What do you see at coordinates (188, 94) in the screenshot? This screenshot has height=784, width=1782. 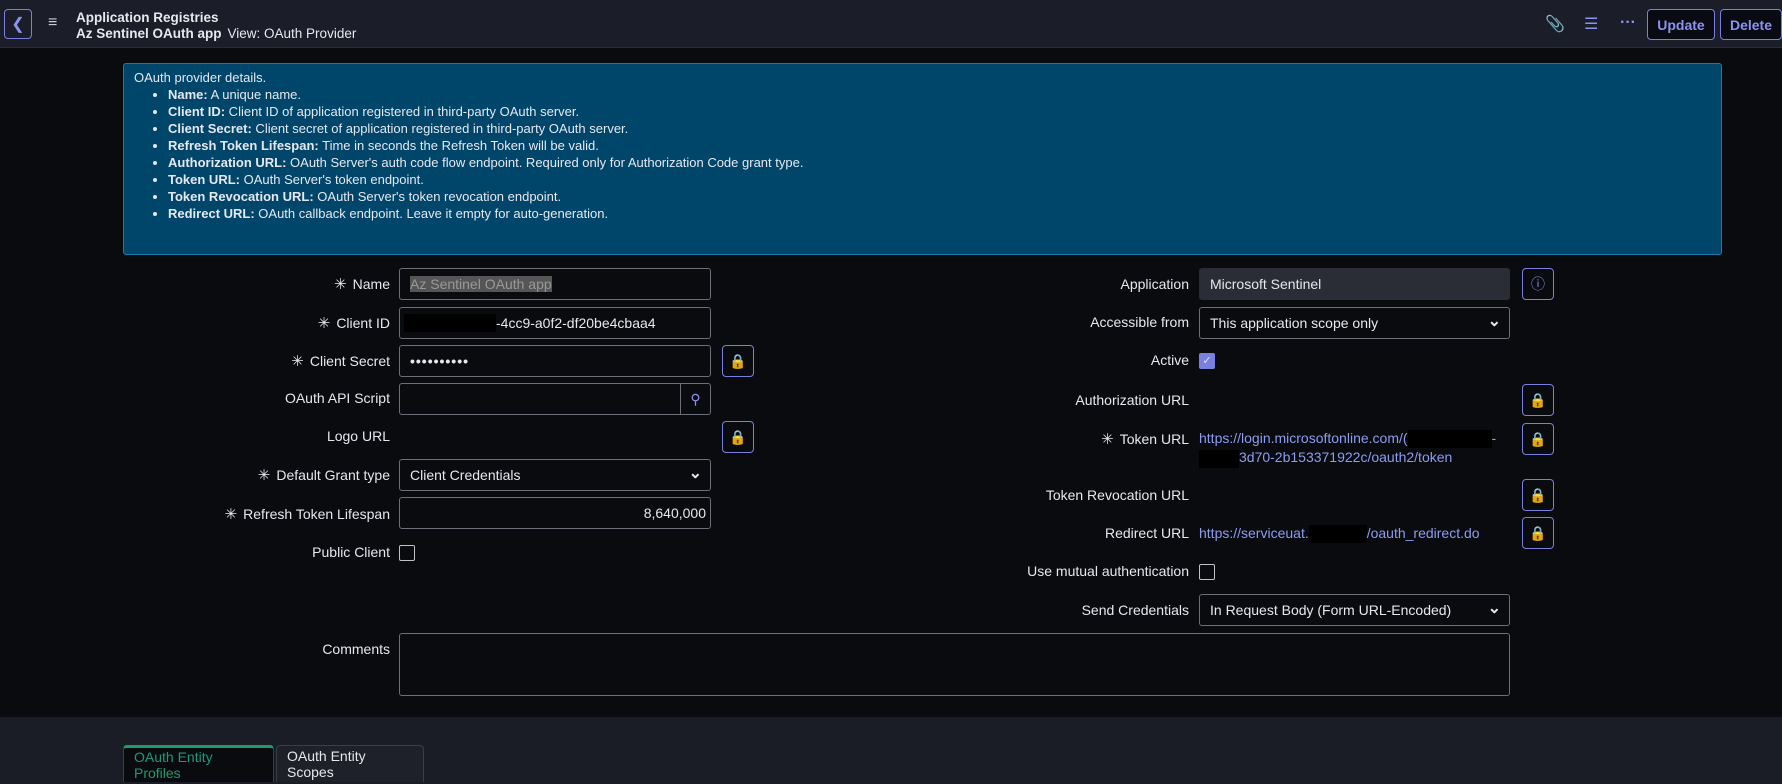 I see `info-term: Name:` at bounding box center [188, 94].